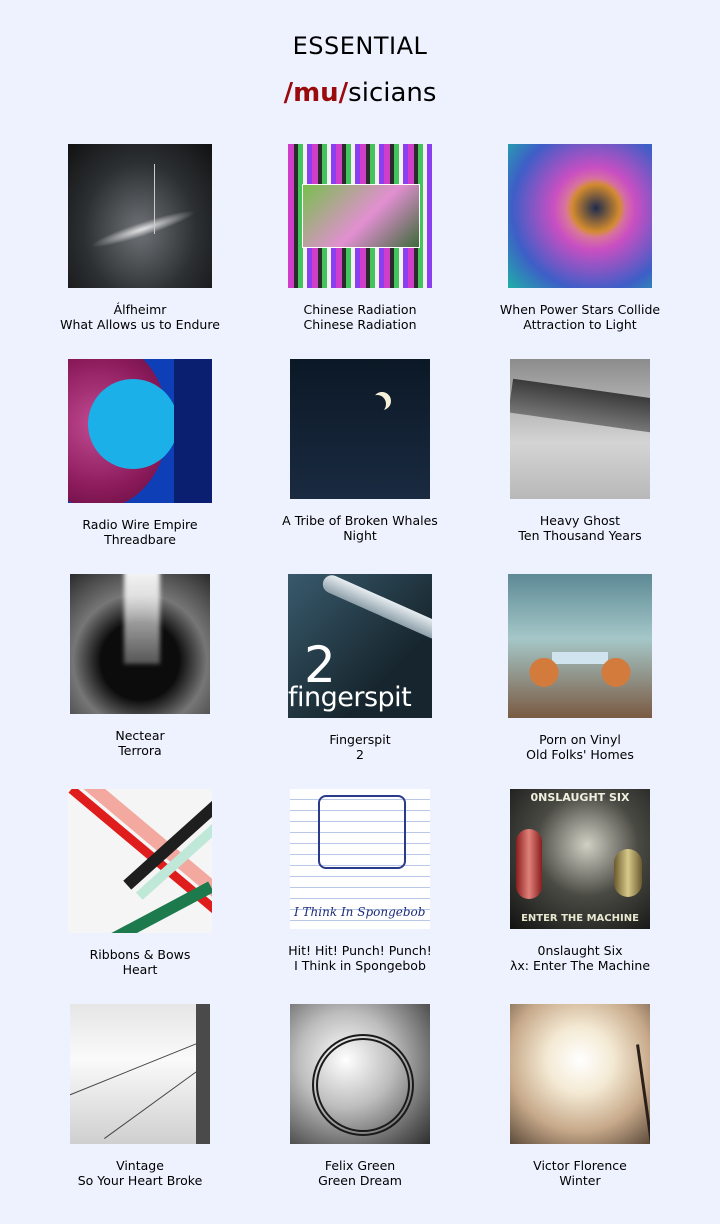 The height and width of the screenshot is (1224, 720). I want to click on artist-name: Fingerspit, so click(360, 739).